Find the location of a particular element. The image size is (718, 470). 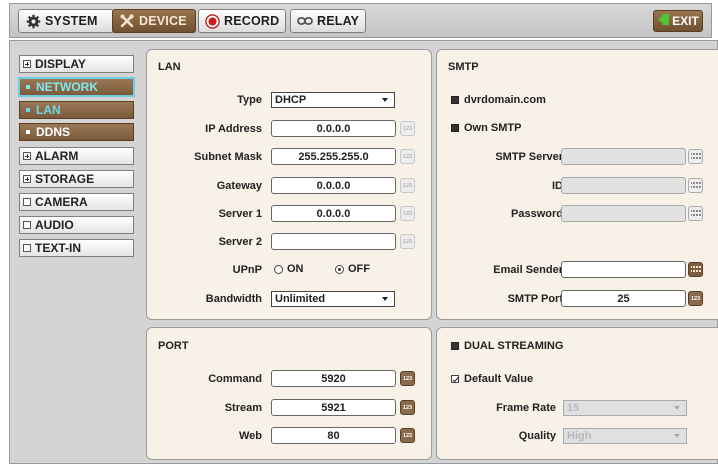

tab-relay: RELAY is located at coordinates (328, 21).